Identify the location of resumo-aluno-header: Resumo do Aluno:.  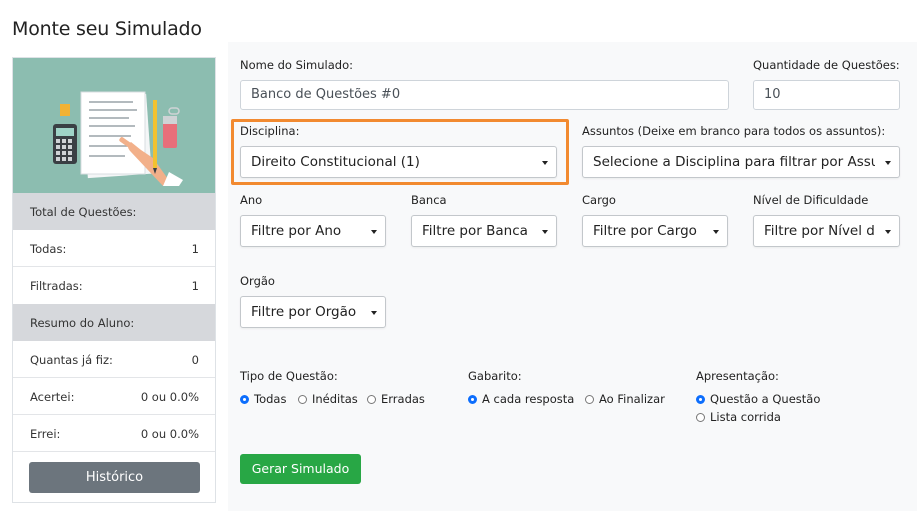
(114, 322).